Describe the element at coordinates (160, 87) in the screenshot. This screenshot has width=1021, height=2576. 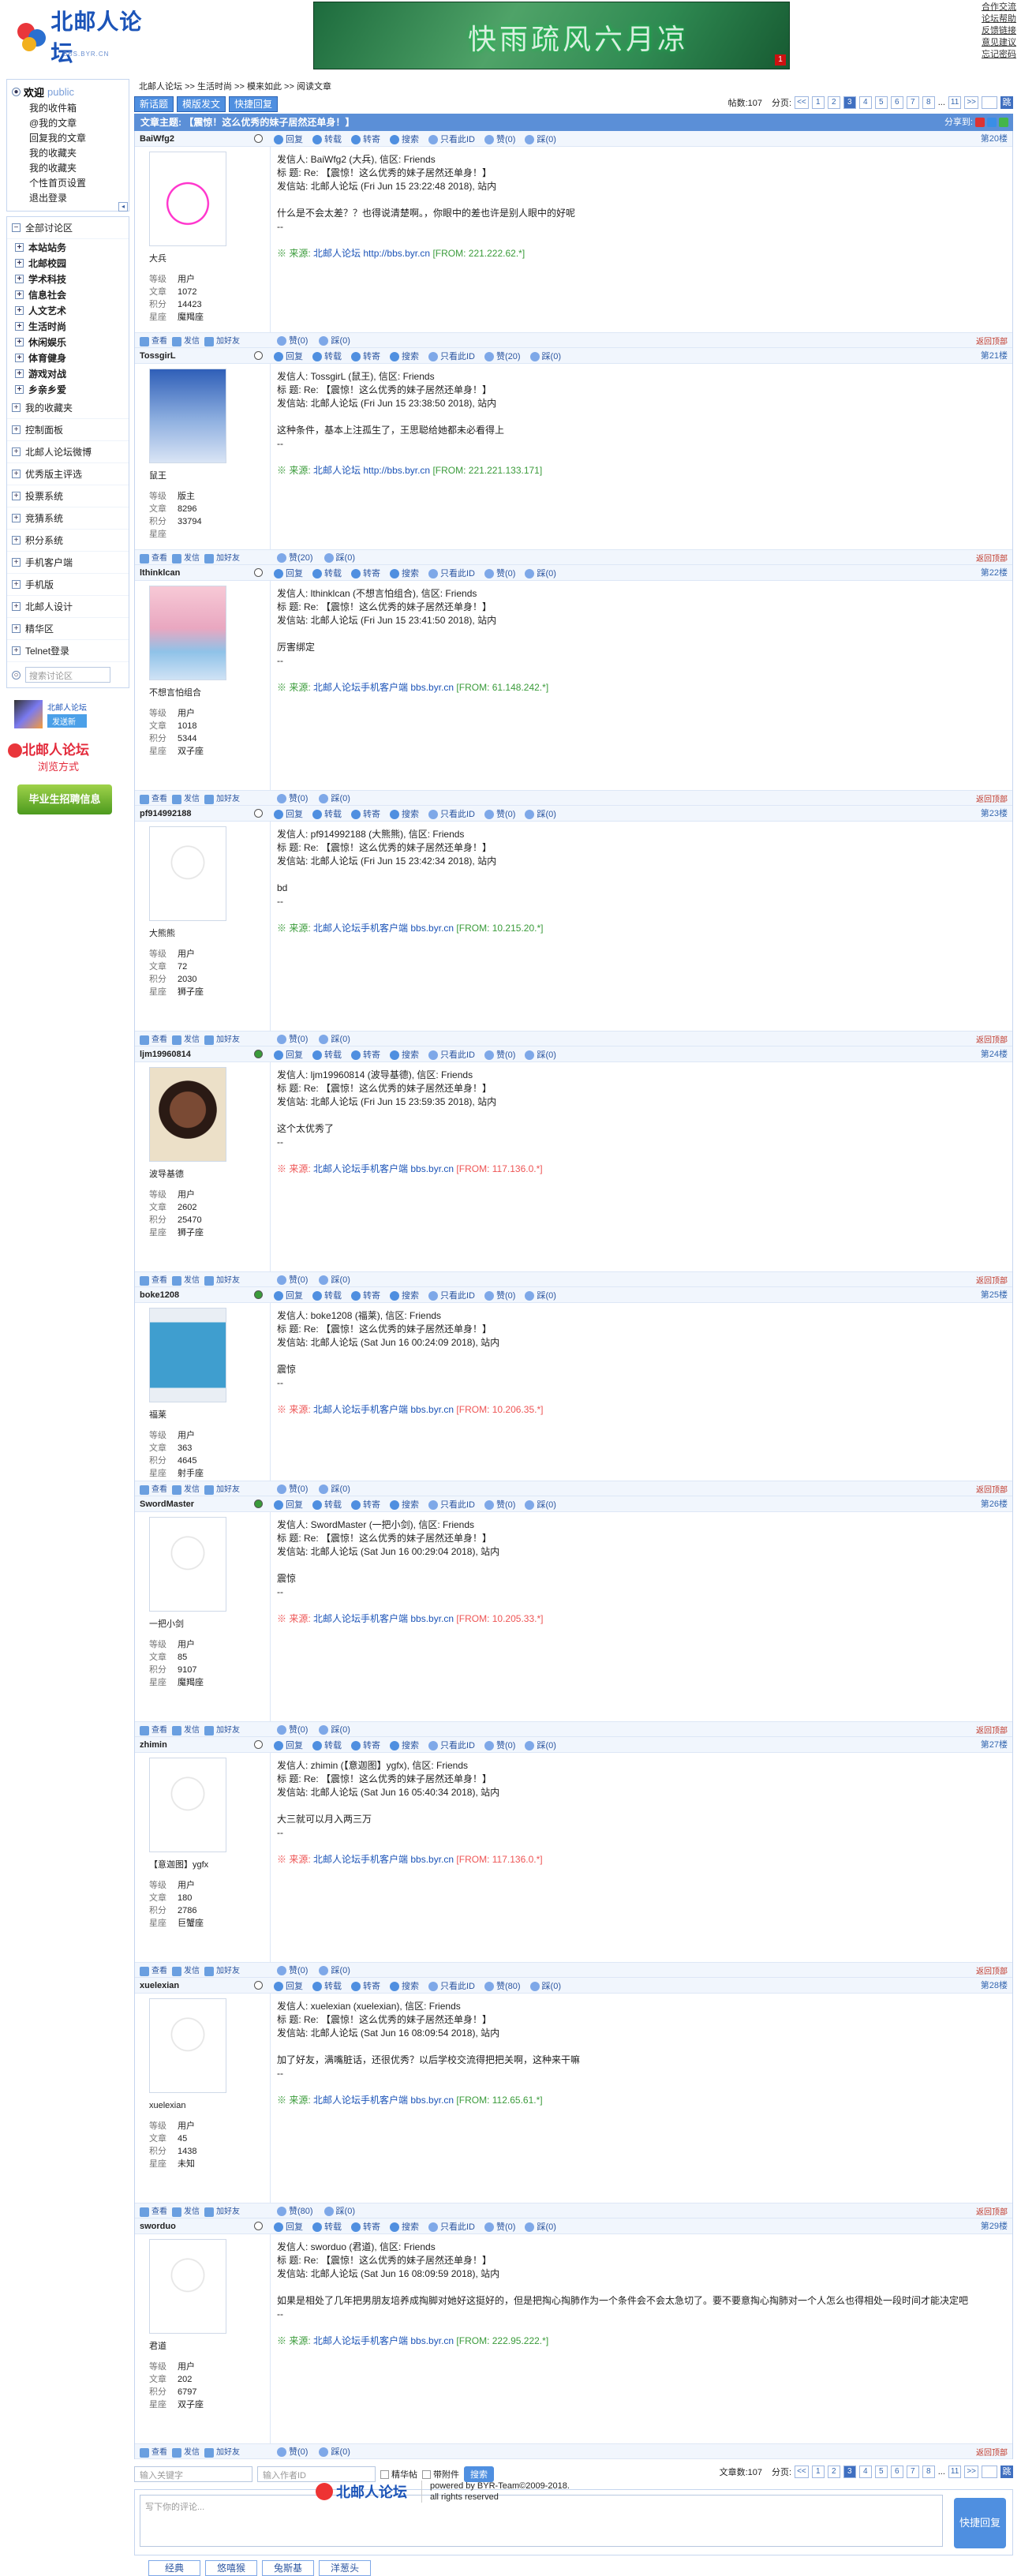
I see `breadcrumb-item: 北邮人论坛` at that location.